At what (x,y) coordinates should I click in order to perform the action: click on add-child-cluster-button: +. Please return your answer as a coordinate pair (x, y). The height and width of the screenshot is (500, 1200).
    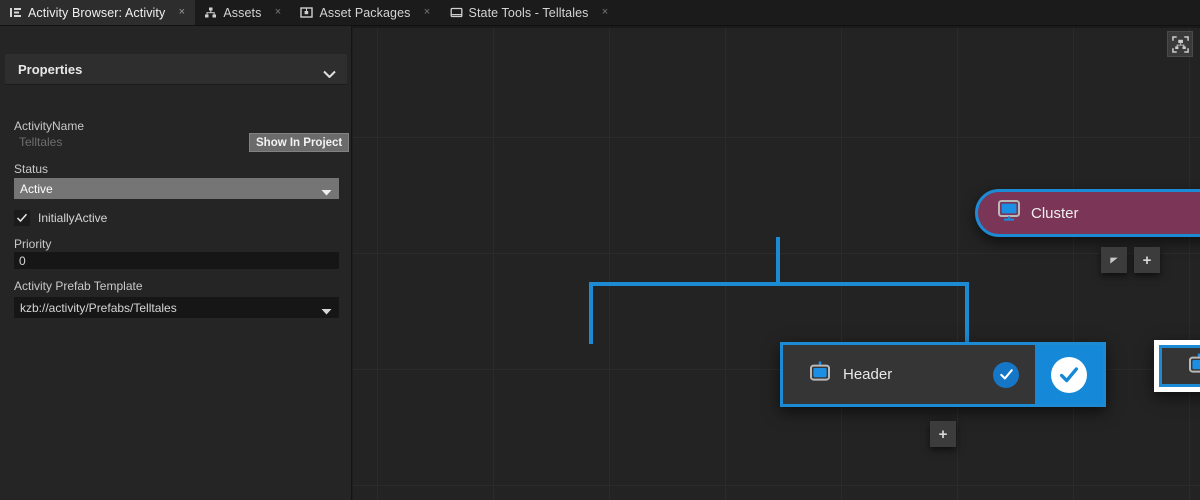
    Looking at the image, I should click on (1147, 260).